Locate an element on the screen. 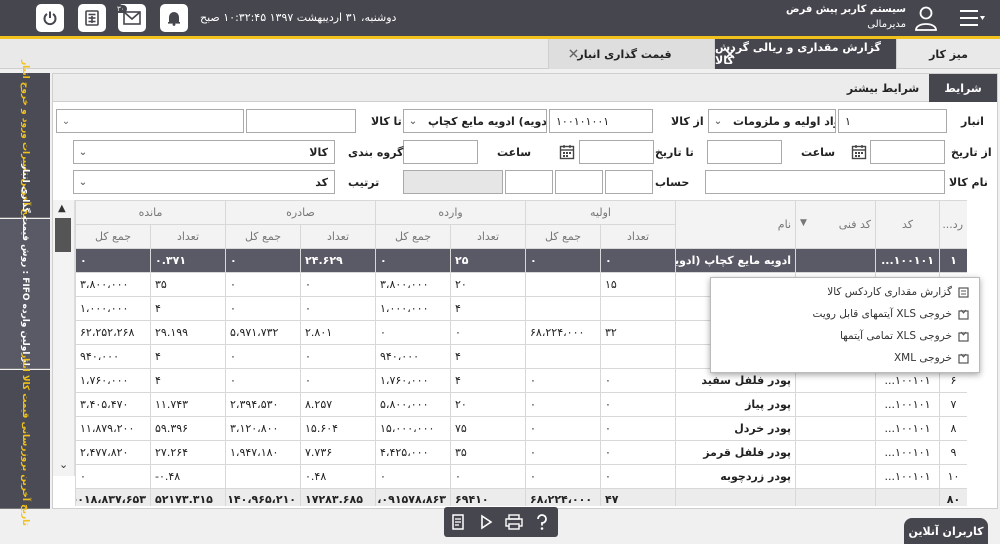 The height and width of the screenshot is (544, 1000). tab-goods-report: گزارش مقداری و ریالی گردش کالا is located at coordinates (805, 54).